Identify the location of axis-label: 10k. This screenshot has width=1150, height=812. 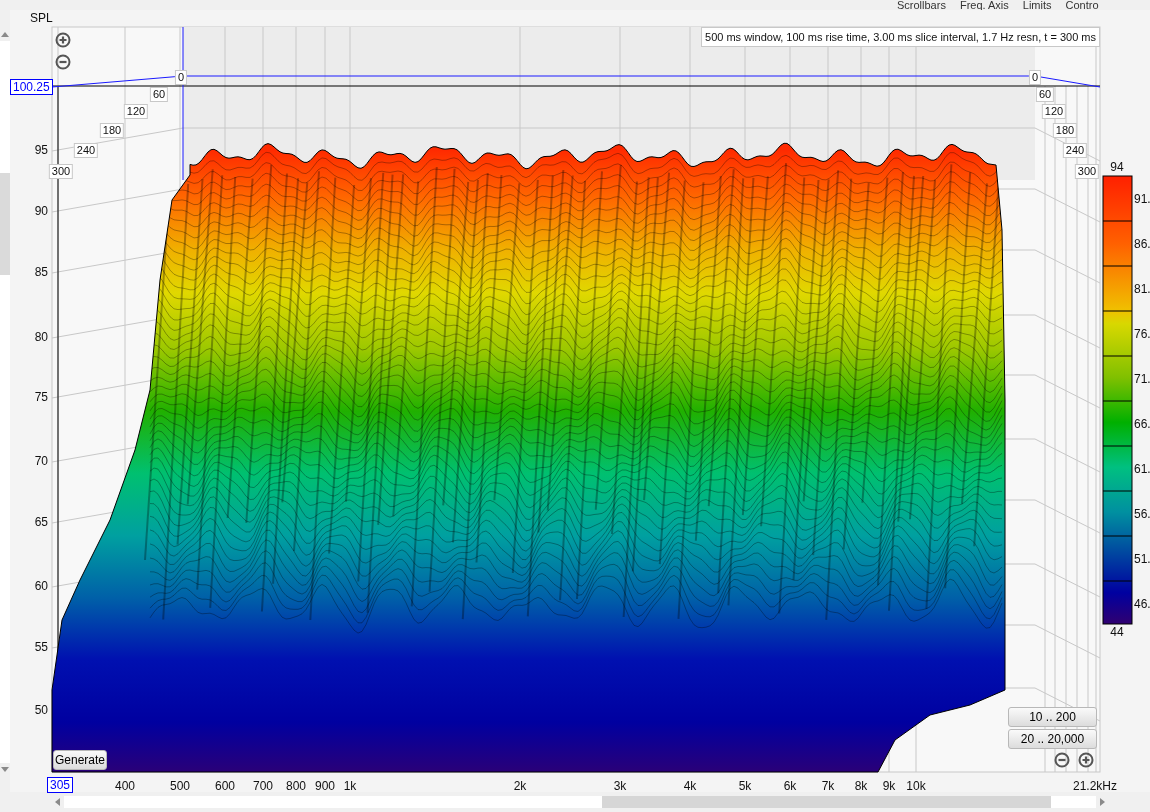
(916, 786).